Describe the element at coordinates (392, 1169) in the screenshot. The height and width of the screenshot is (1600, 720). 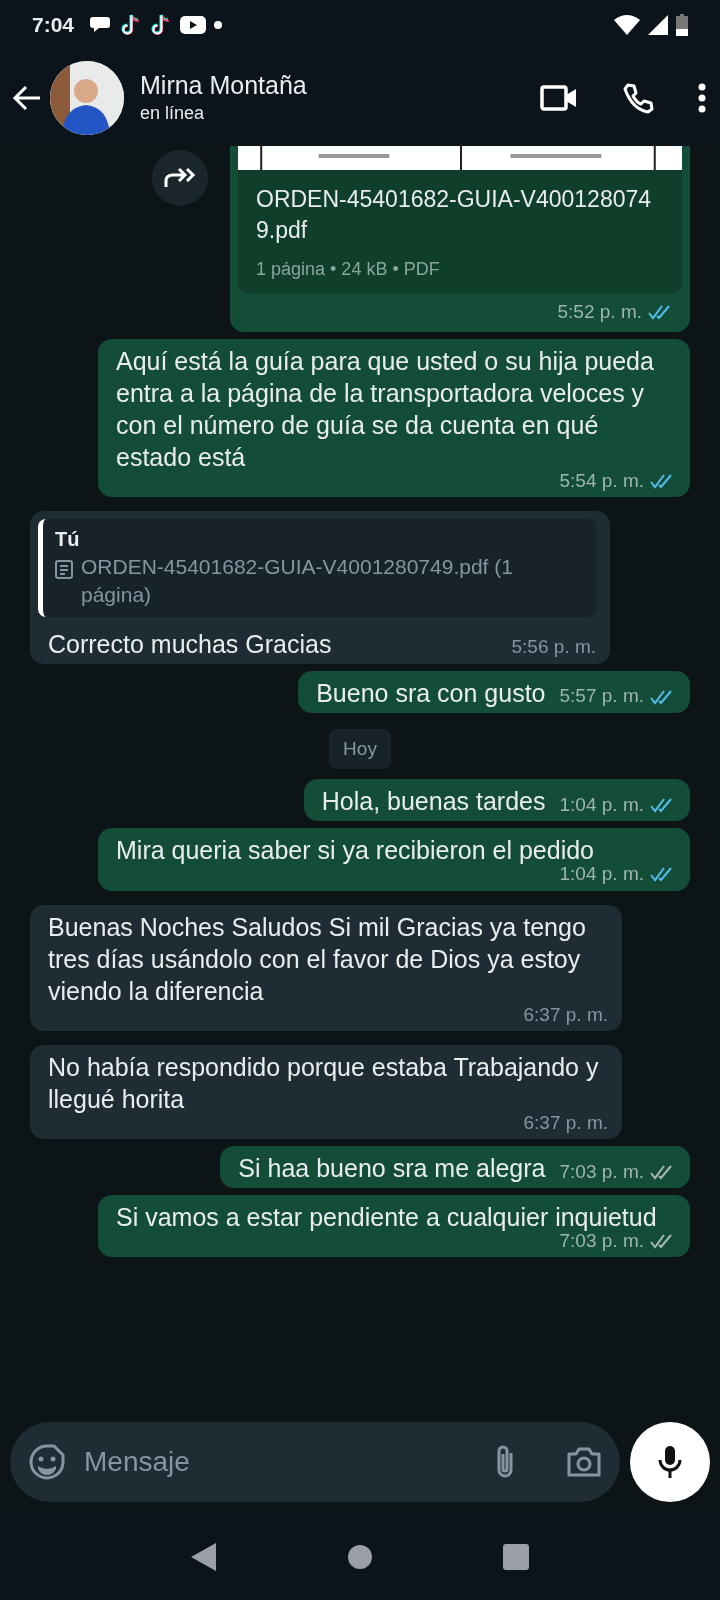
I see `message-text: Si haa bueno sra me alegra` at that location.